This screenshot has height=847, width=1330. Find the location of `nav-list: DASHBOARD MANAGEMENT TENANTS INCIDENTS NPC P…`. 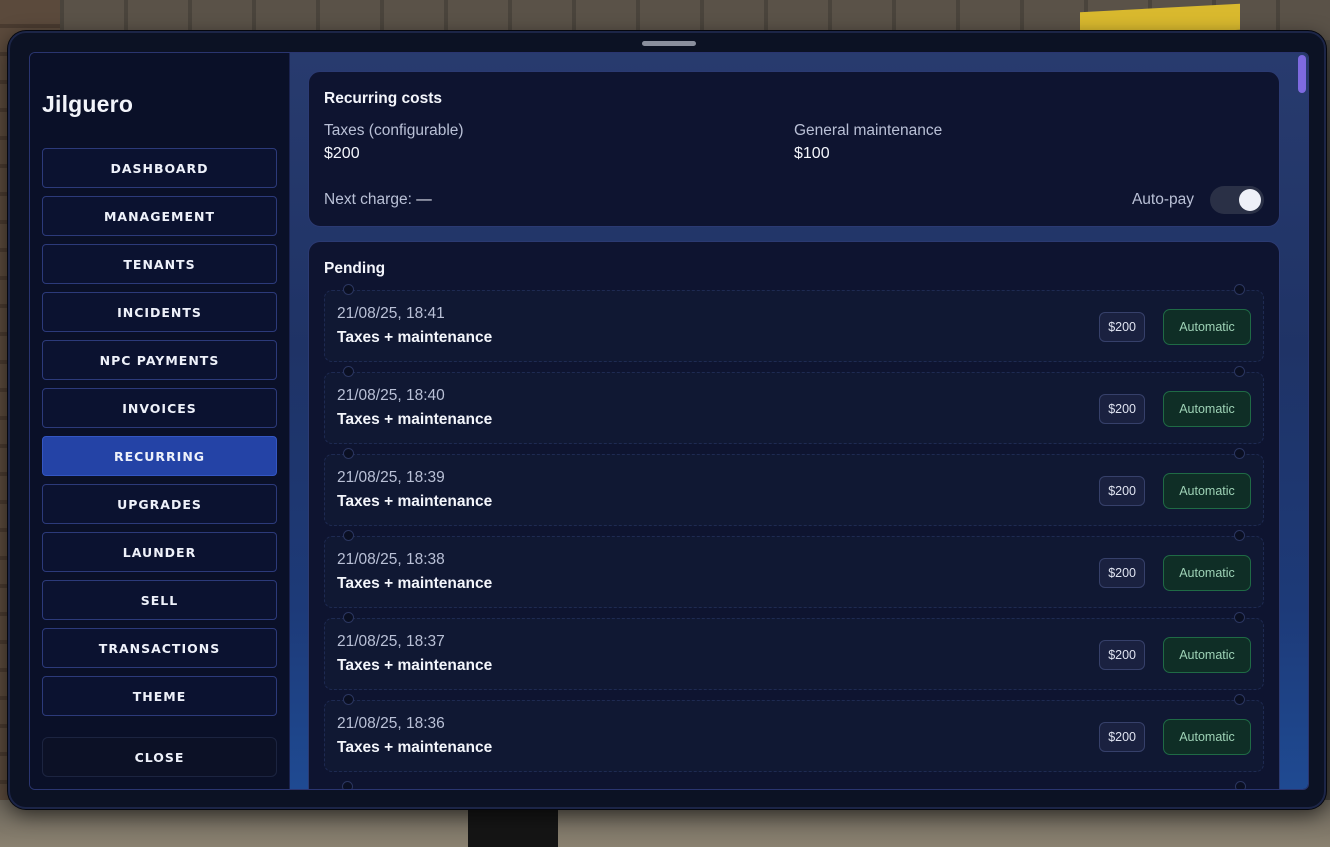

nav-list: DASHBOARD MANAGEMENT TENANTS INCIDENTS NPC P… is located at coordinates (159, 432).